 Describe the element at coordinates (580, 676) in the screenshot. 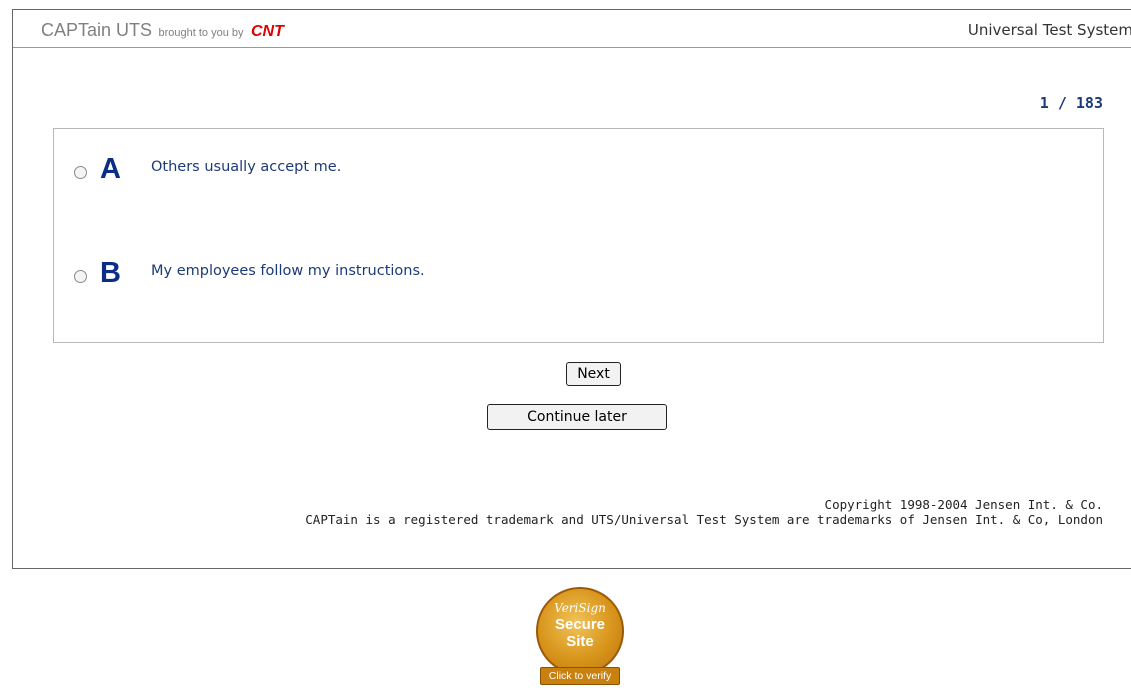

I see `seal-click-to-verify: Click to verify` at that location.